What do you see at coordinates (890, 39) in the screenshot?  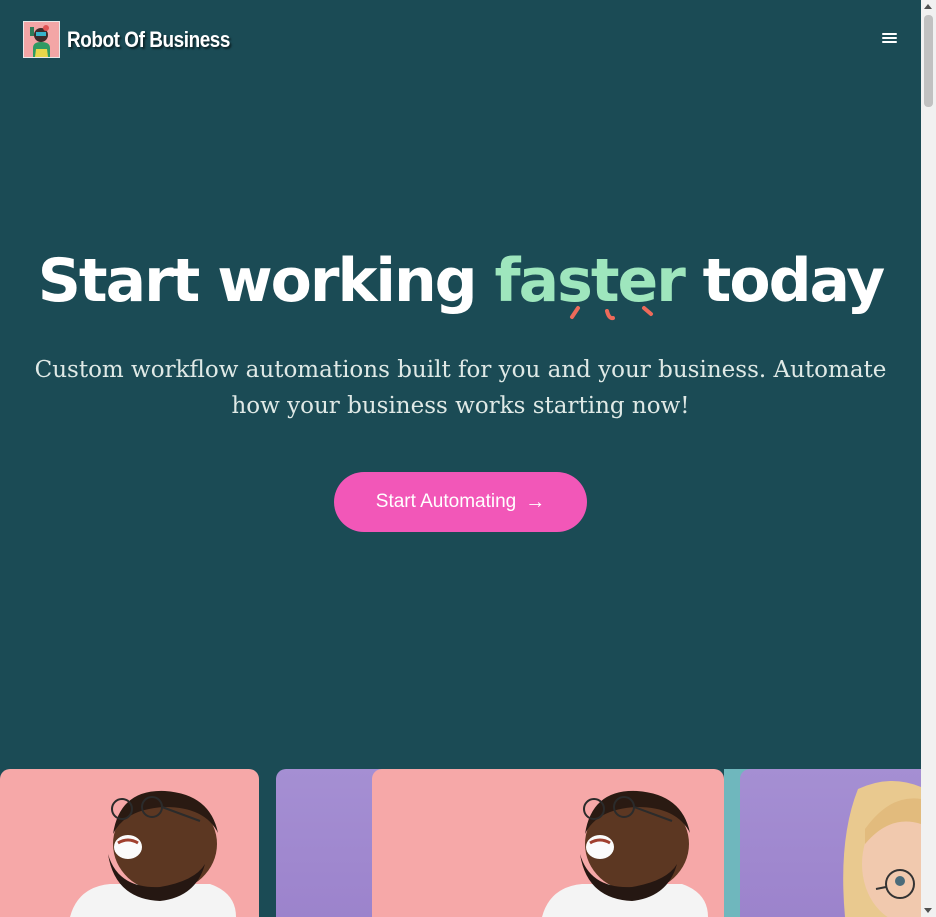 I see `hamburger-menu-icon` at bounding box center [890, 39].